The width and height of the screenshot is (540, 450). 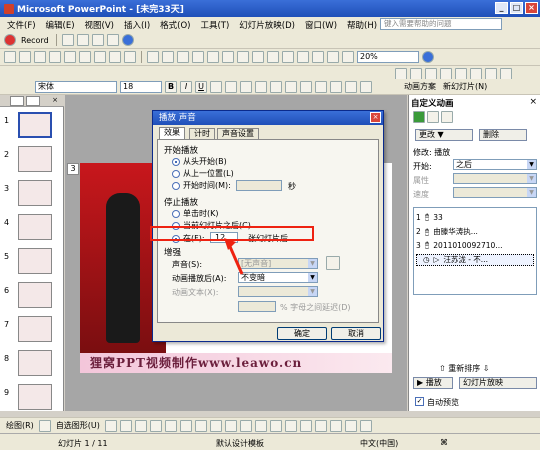 What do you see at coordinates (335, 425) in the screenshot?
I see `arrow-style-icon` at bounding box center [335, 425].